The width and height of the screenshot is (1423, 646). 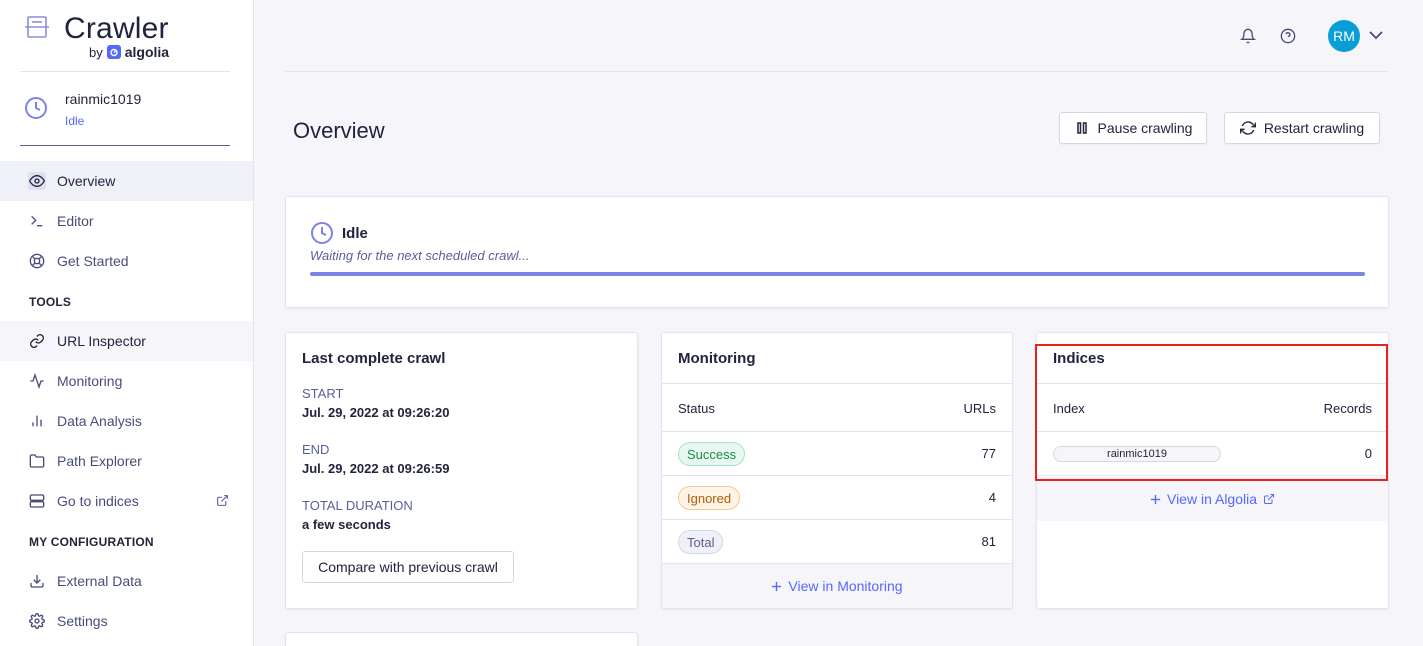 I want to click on restart-crawling-button: Restart crawling, so click(x=1302, y=128).